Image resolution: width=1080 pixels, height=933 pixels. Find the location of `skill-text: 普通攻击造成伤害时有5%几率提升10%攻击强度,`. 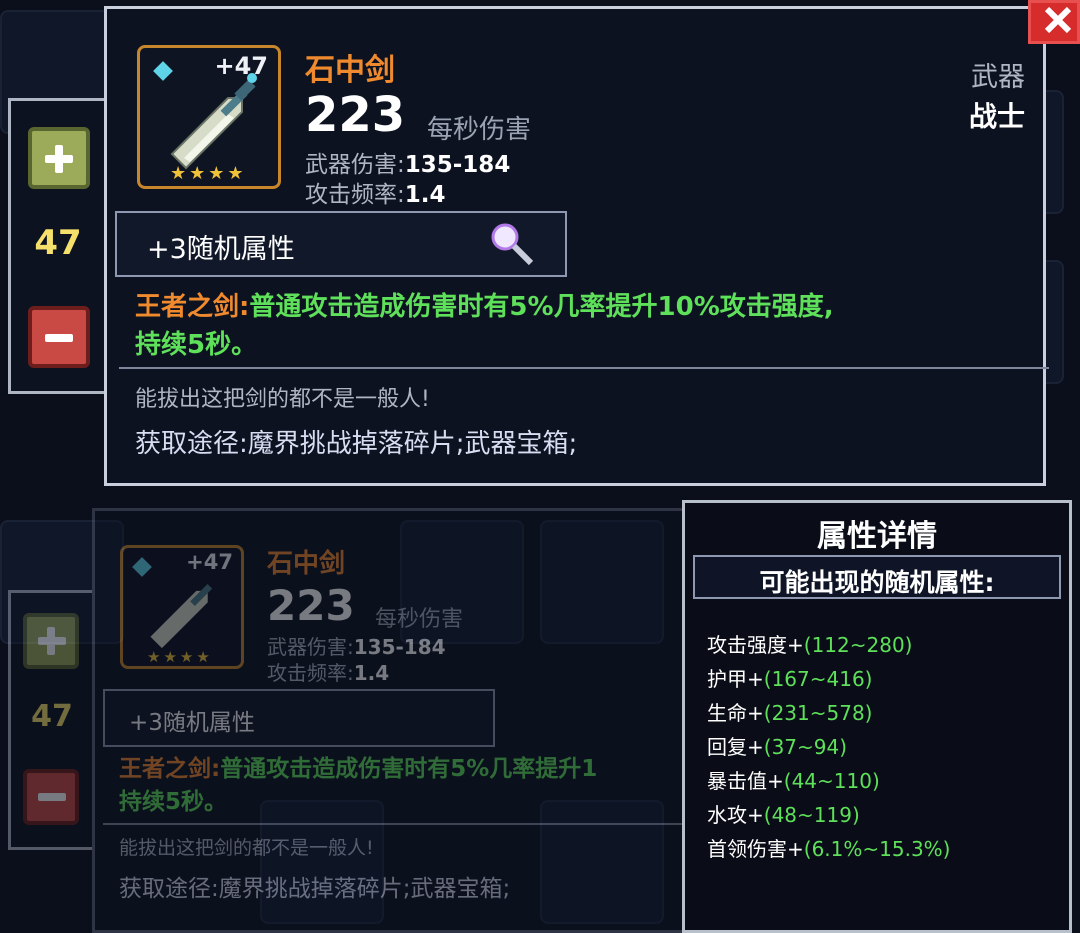

skill-text: 普通攻击造成伤害时有5%几率提升10%攻击强度, is located at coordinates (541, 307).